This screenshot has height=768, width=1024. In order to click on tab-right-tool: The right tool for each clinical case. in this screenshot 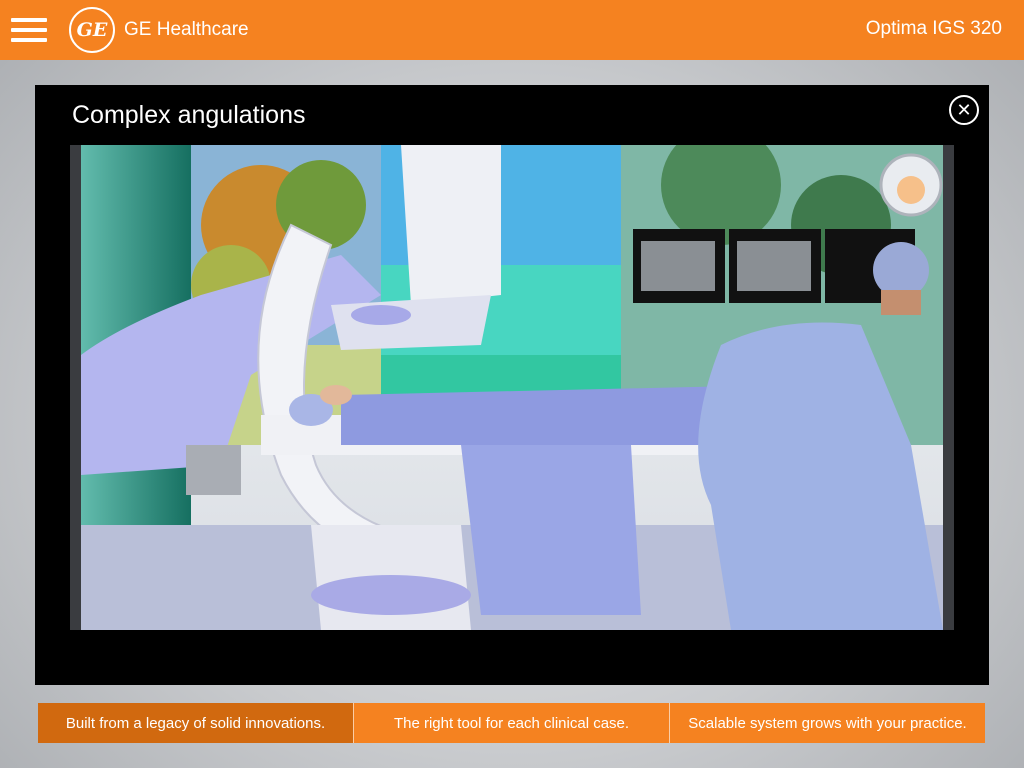, I will do `click(511, 723)`.